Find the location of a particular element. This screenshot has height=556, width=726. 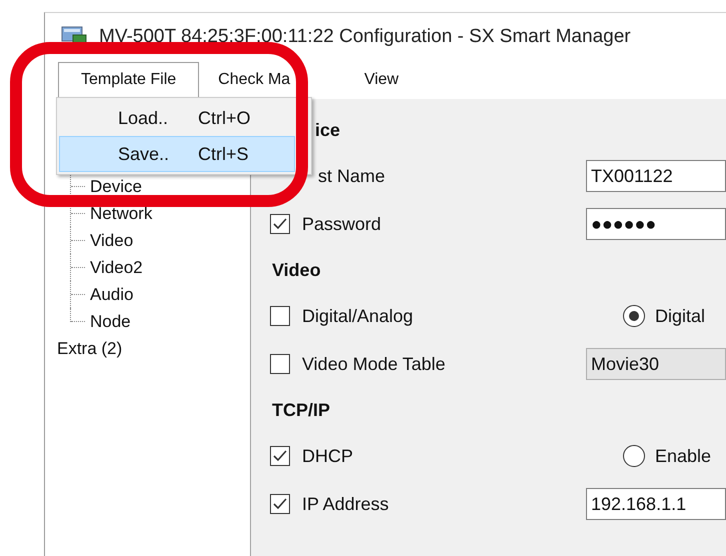

section-heading: TCP/IP is located at coordinates (301, 410).